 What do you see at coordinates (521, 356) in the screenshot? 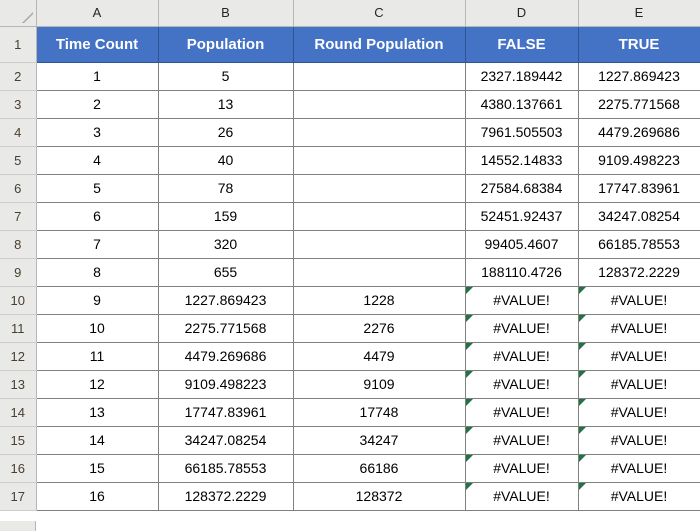
I see `cell-D12: #VALUE!` at bounding box center [521, 356].